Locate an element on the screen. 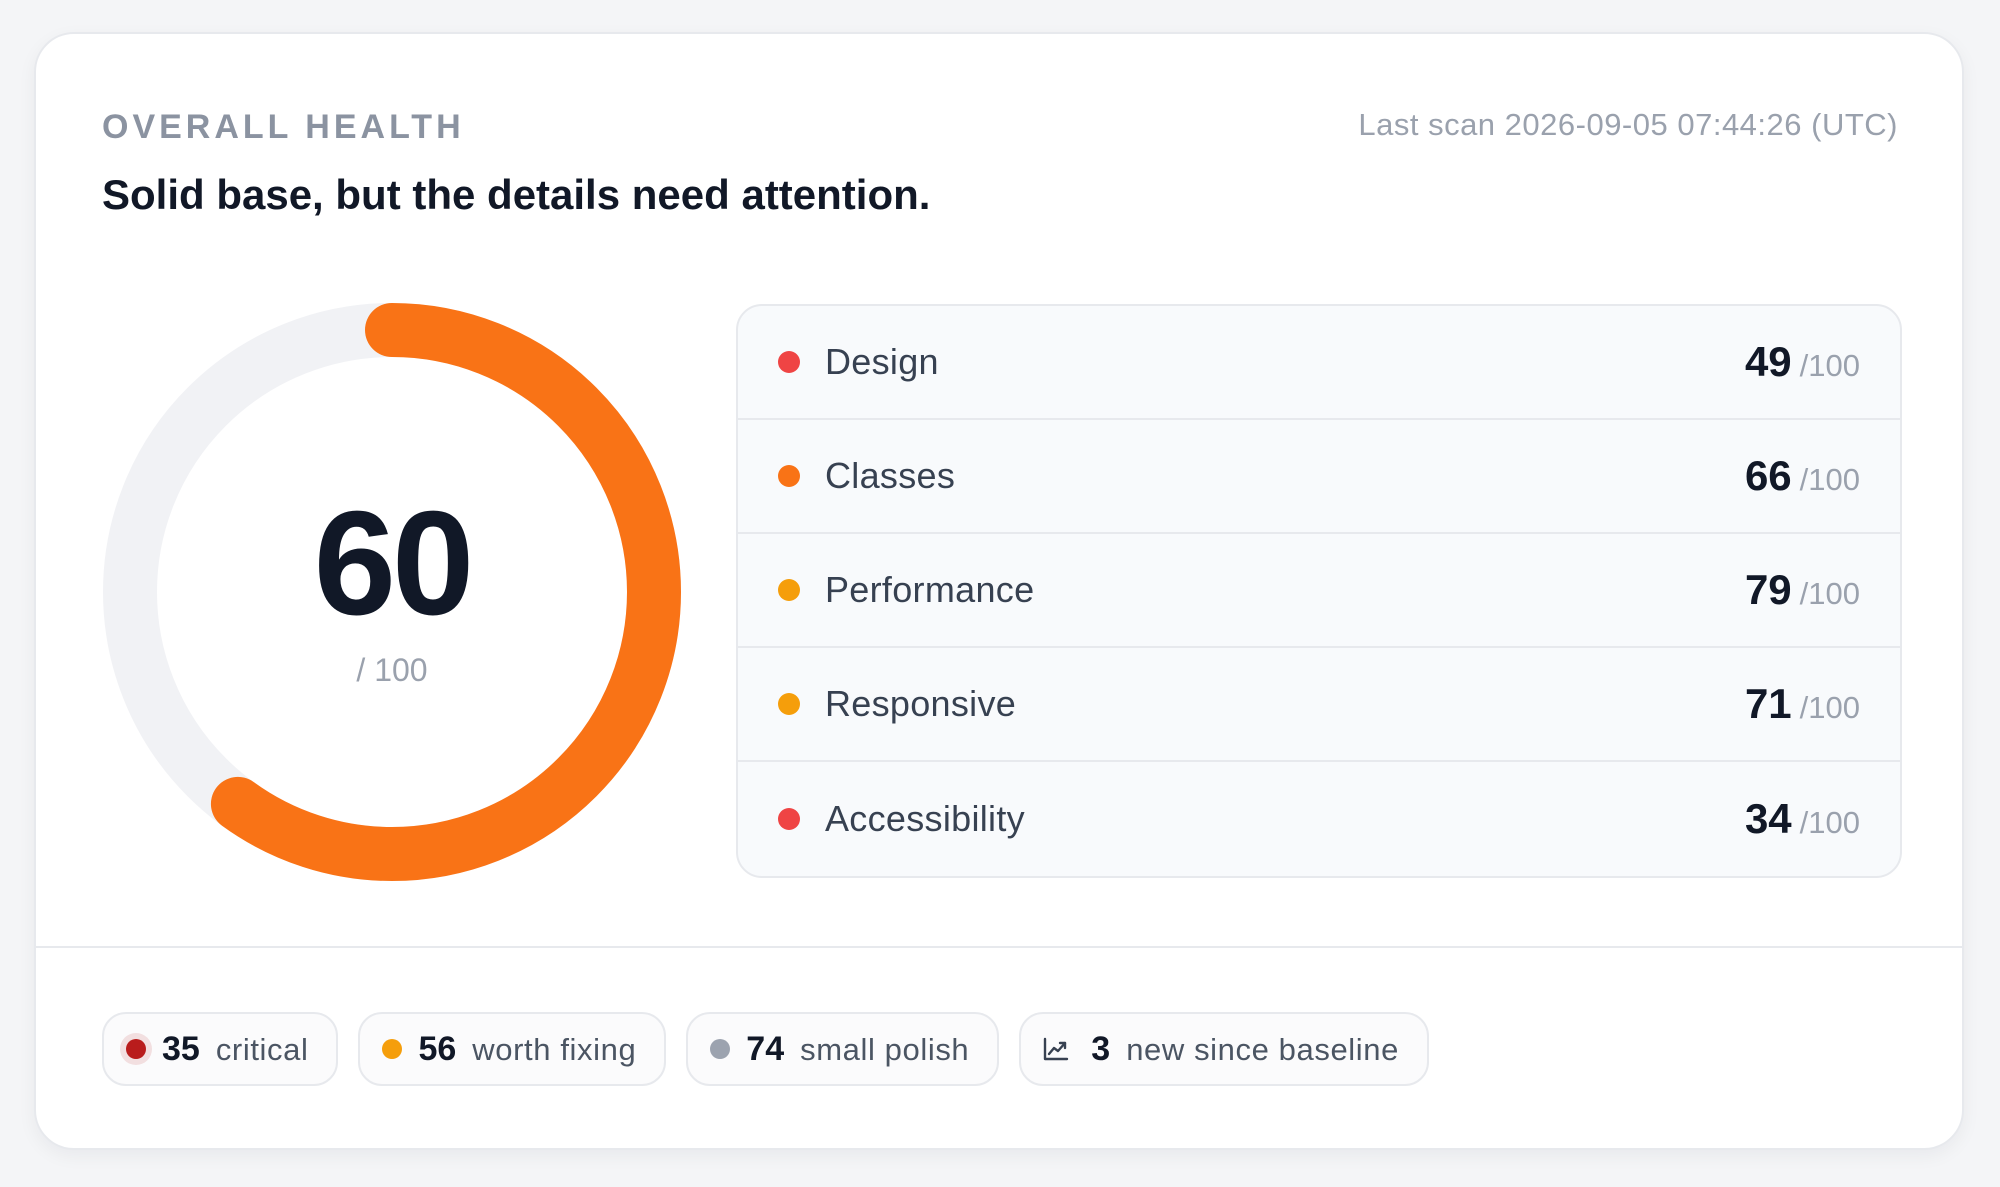 This screenshot has width=2000, height=1187. category-score: 71/100 is located at coordinates (1802, 704).